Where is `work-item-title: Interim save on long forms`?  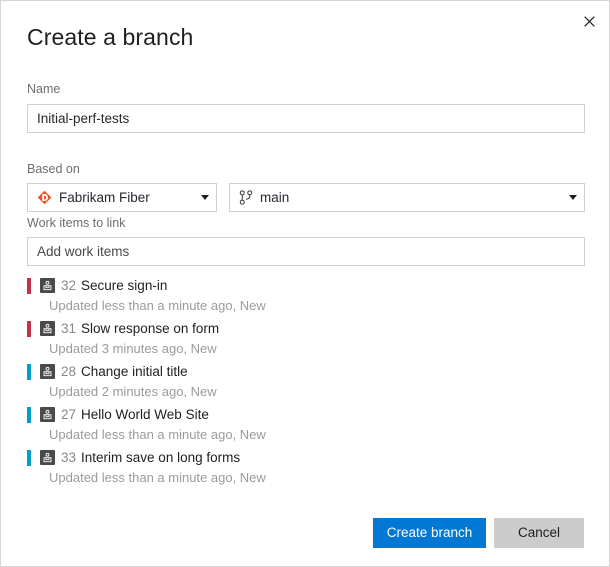 work-item-title: Interim save on long forms is located at coordinates (161, 457).